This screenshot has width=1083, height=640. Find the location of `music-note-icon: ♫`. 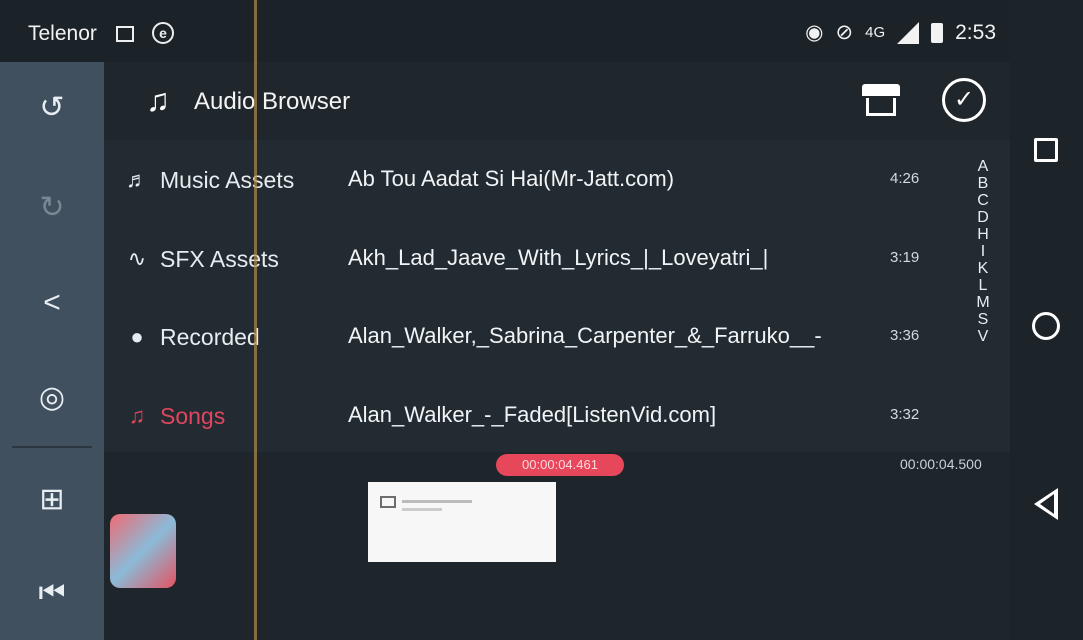

music-note-icon: ♫ is located at coordinates (158, 100).